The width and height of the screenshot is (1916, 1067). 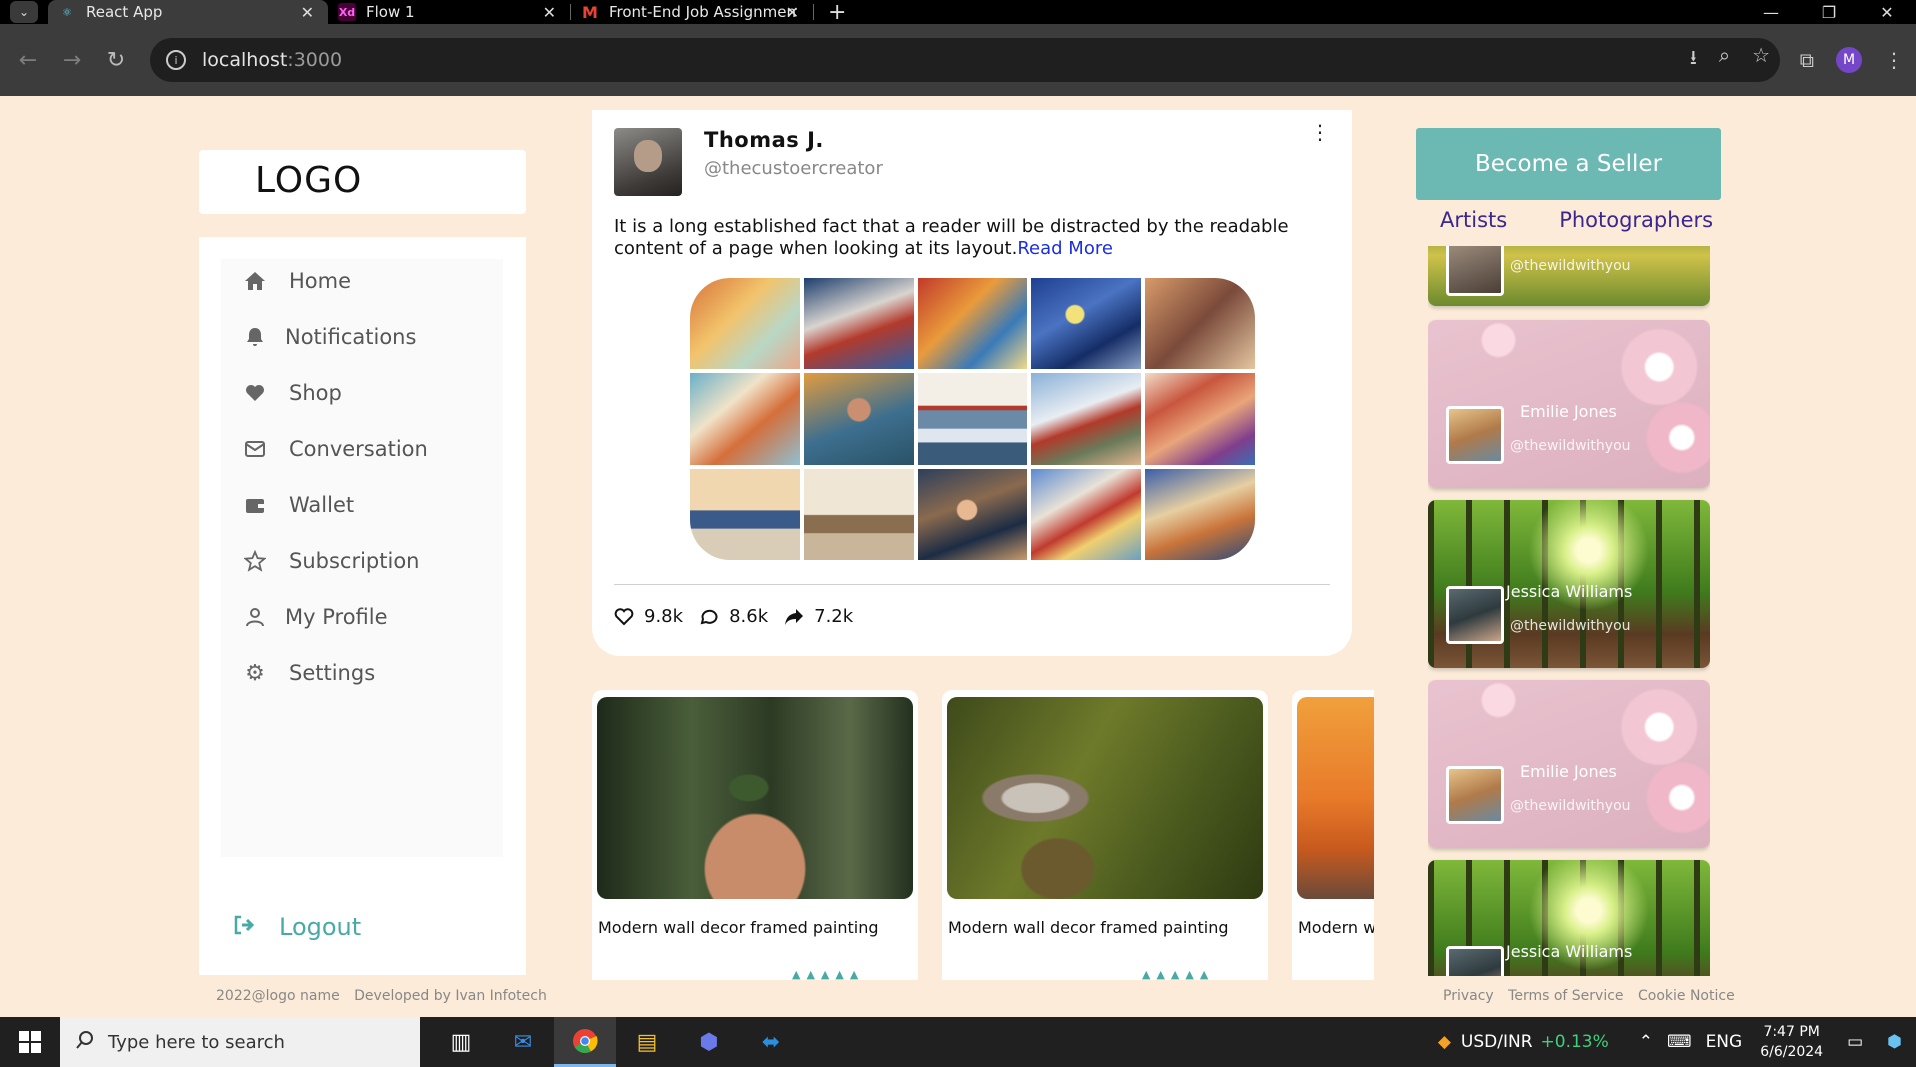 I want to click on logout-button: Logout, so click(x=297, y=927).